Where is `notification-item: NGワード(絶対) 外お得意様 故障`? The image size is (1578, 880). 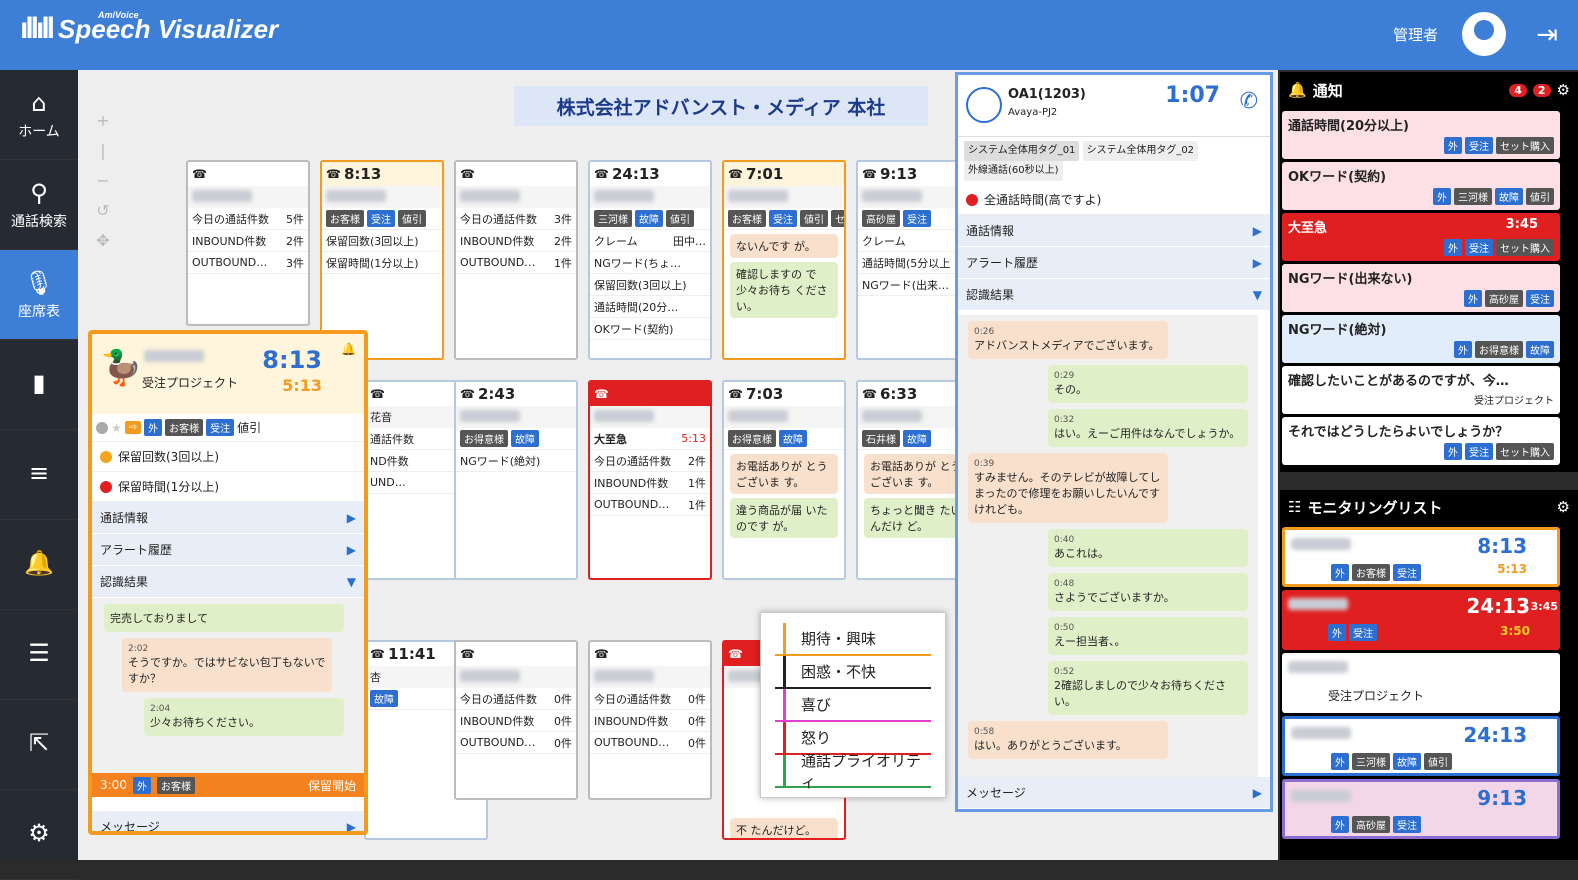 notification-item: NGワード(絶対) 外お得意様 故障 is located at coordinates (1421, 339).